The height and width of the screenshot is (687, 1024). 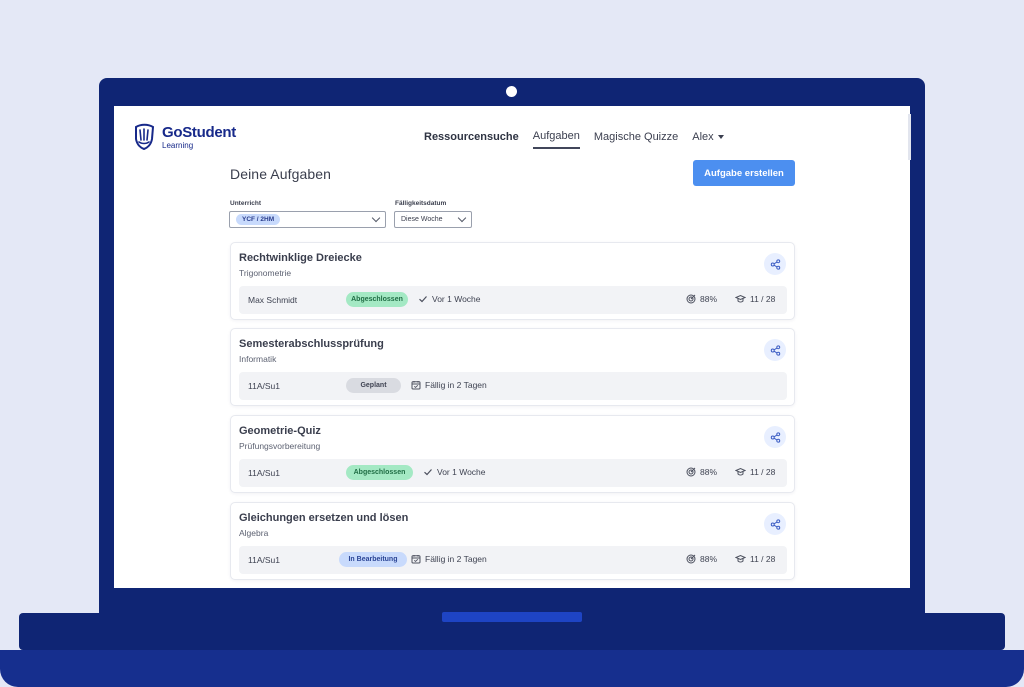 What do you see at coordinates (511, 91) in the screenshot?
I see `webcam` at bounding box center [511, 91].